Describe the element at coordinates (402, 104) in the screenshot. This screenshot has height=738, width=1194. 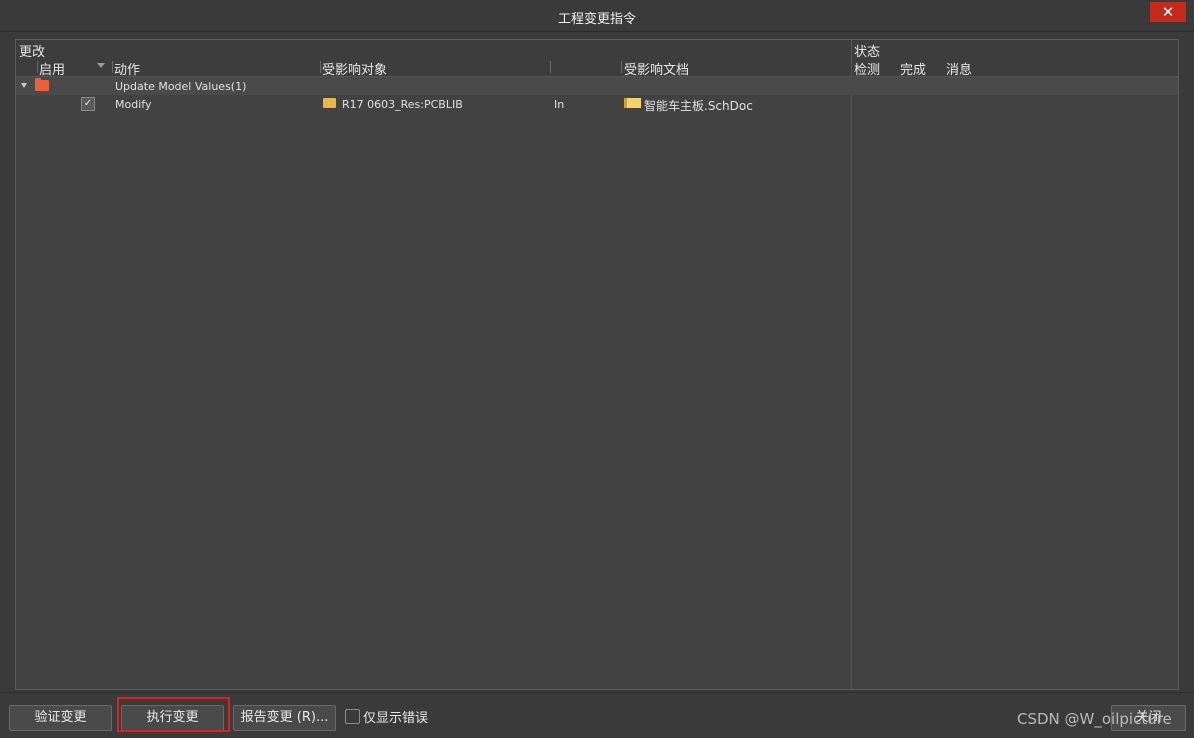
I see `row-affected-object: R17 0603_Res:PCBLIB` at that location.